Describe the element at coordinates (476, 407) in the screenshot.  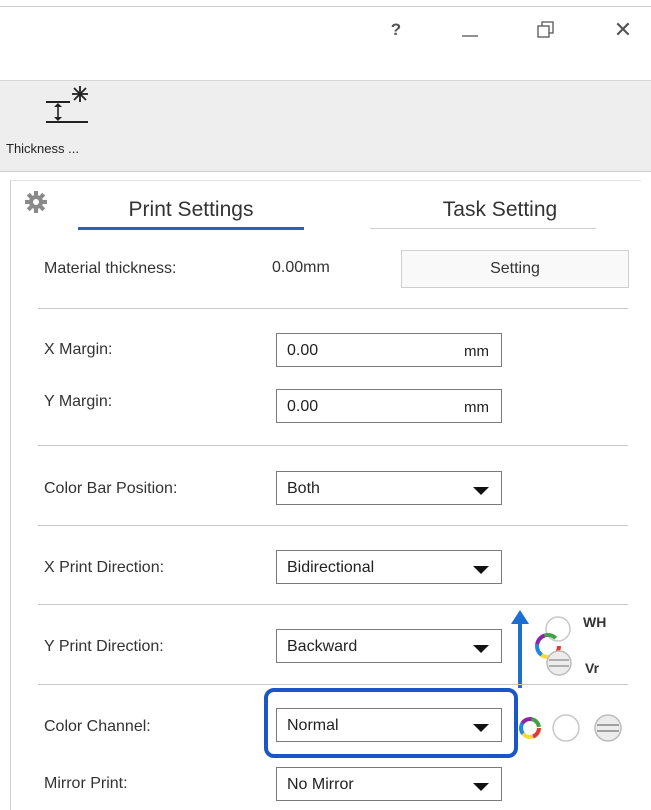
I see `y-margin-unit: mm` at that location.